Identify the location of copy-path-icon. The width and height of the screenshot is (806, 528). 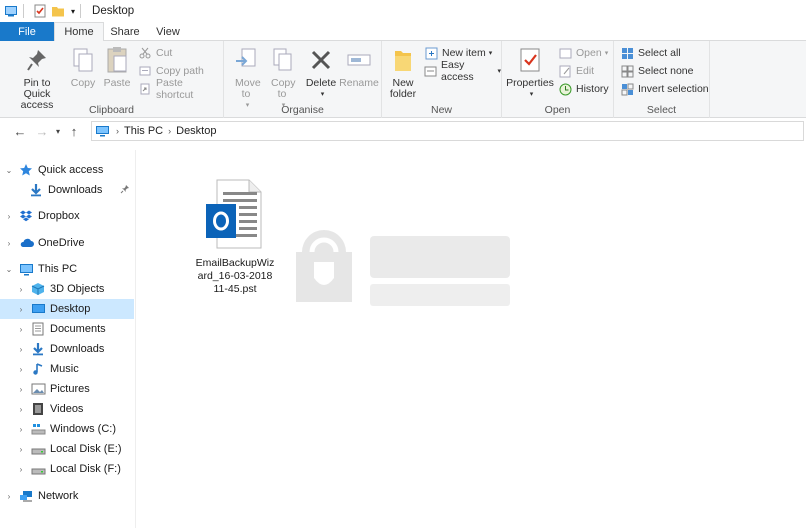
(145, 71).